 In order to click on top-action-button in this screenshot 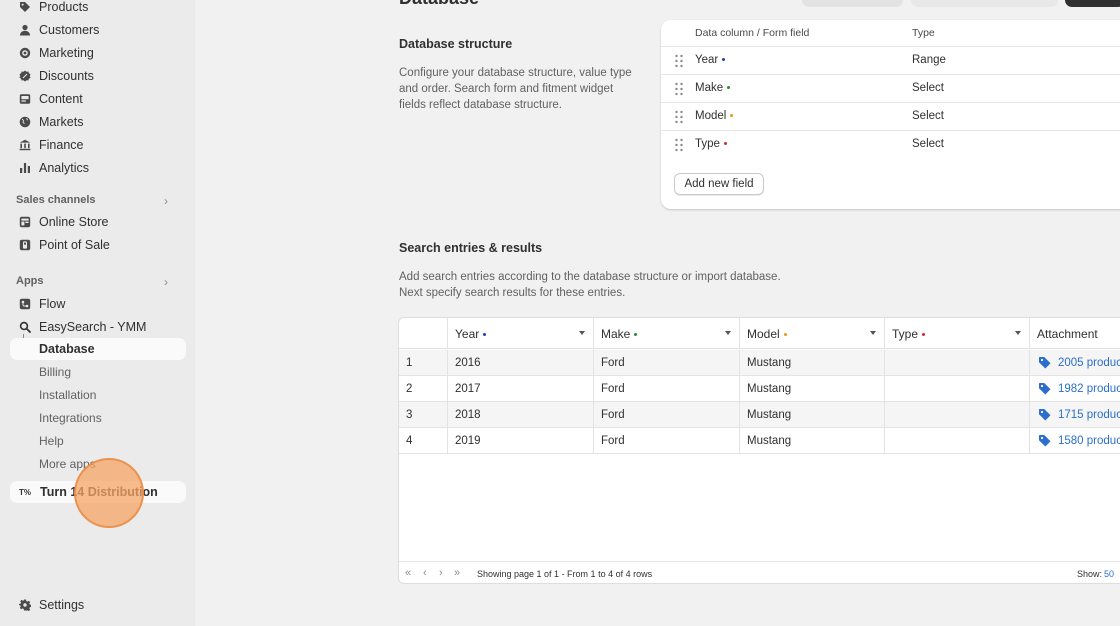, I will do `click(852, 3)`.